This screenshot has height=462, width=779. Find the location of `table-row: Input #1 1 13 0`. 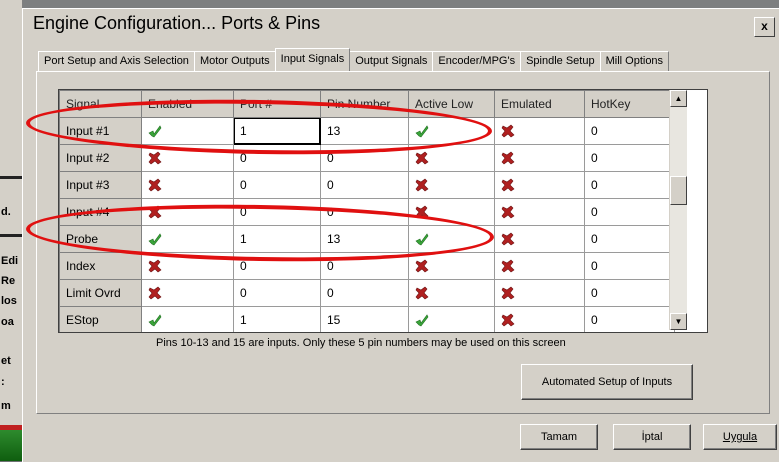

table-row: Input #1 1 13 0 is located at coordinates (367, 131).